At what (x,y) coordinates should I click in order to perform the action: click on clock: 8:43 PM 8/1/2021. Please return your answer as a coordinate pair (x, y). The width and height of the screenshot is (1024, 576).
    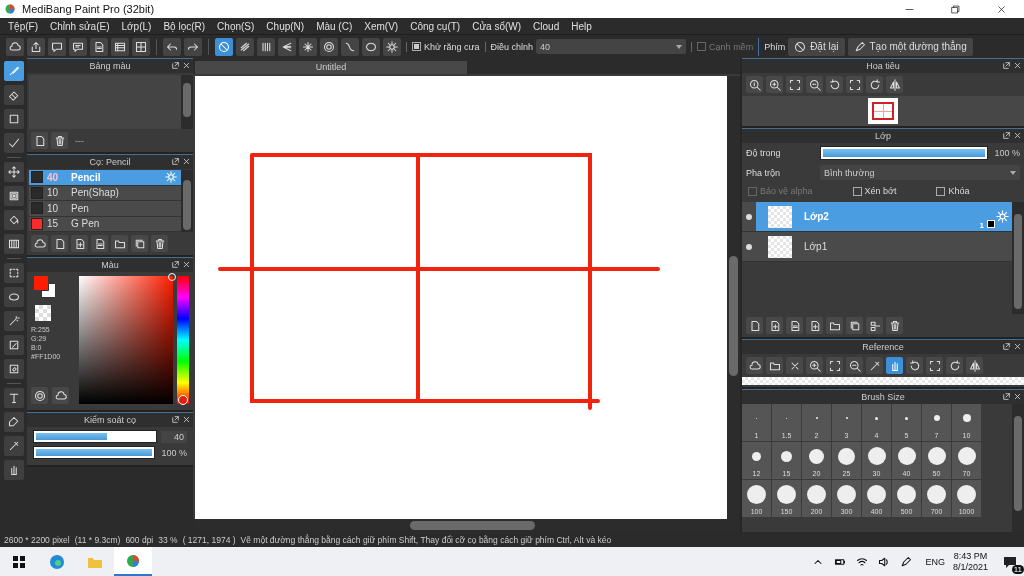
    Looking at the image, I should click on (970, 561).